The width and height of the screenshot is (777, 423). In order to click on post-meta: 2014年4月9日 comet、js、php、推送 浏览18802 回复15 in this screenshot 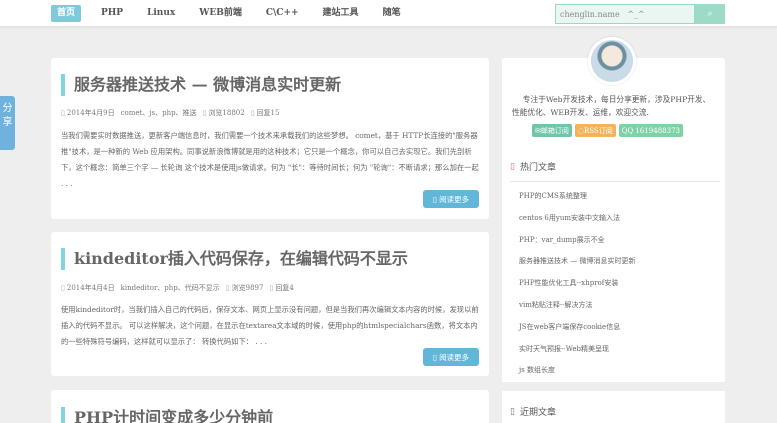, I will do `click(170, 113)`.